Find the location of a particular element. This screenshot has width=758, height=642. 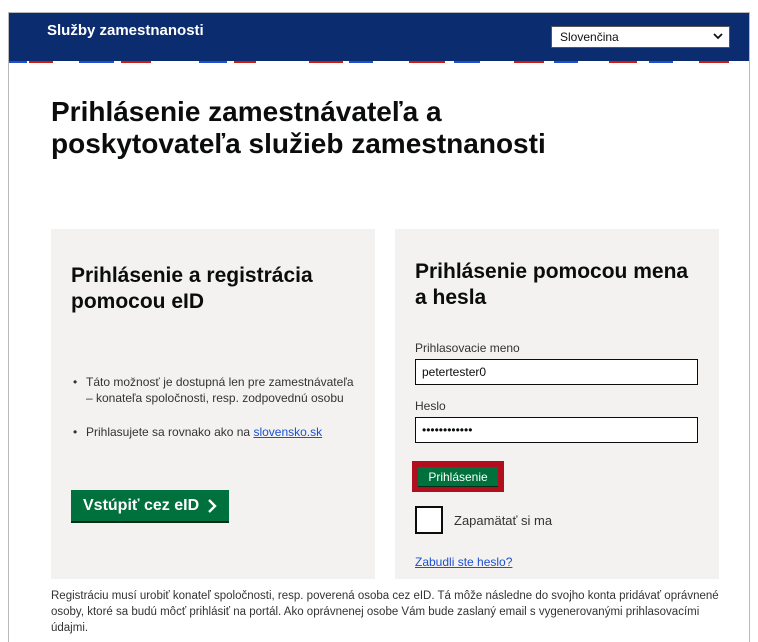

brand-title: Služby zamestnanosti is located at coordinates (125, 30).